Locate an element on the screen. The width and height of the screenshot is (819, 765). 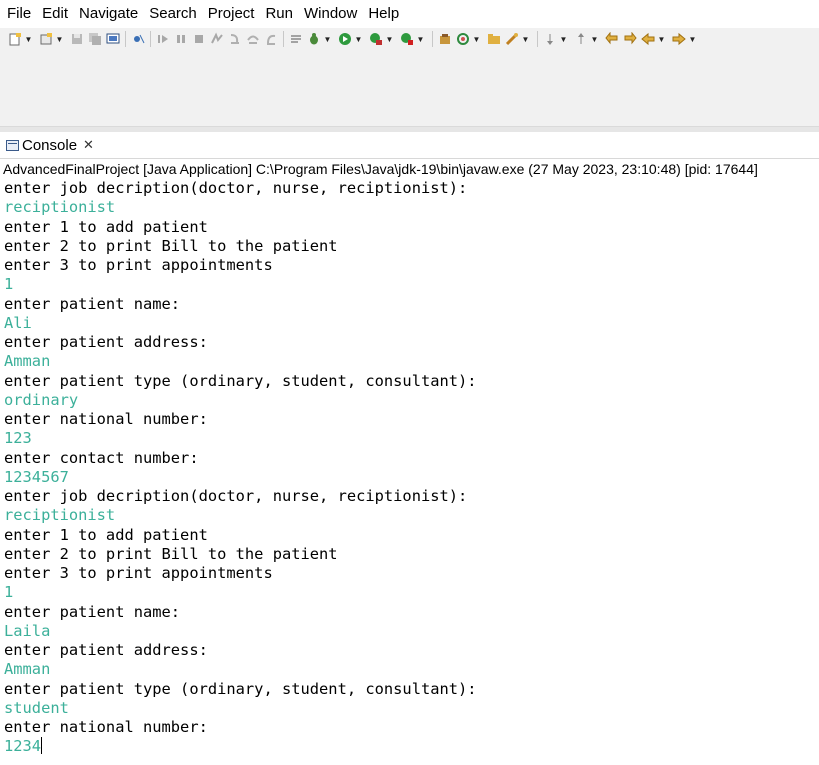
arrow-right-icon is located at coordinates (679, 39).